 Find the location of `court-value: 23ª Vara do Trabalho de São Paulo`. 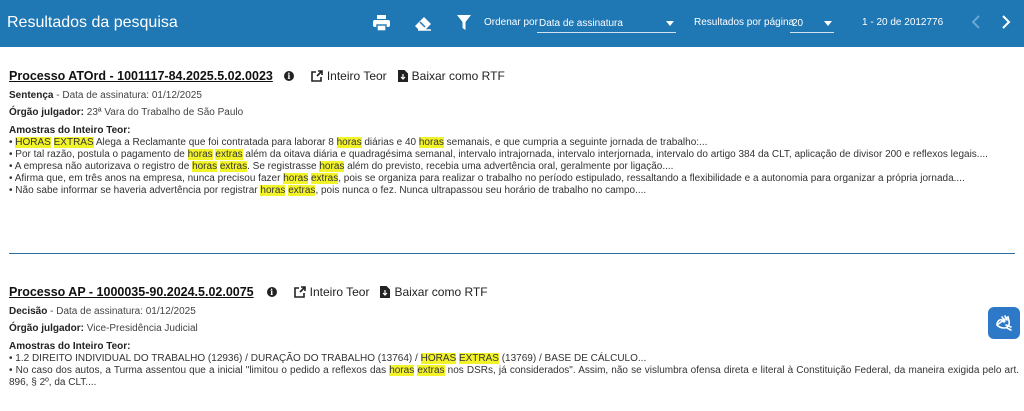

court-value: 23ª Vara do Trabalho de São Paulo is located at coordinates (165, 112).